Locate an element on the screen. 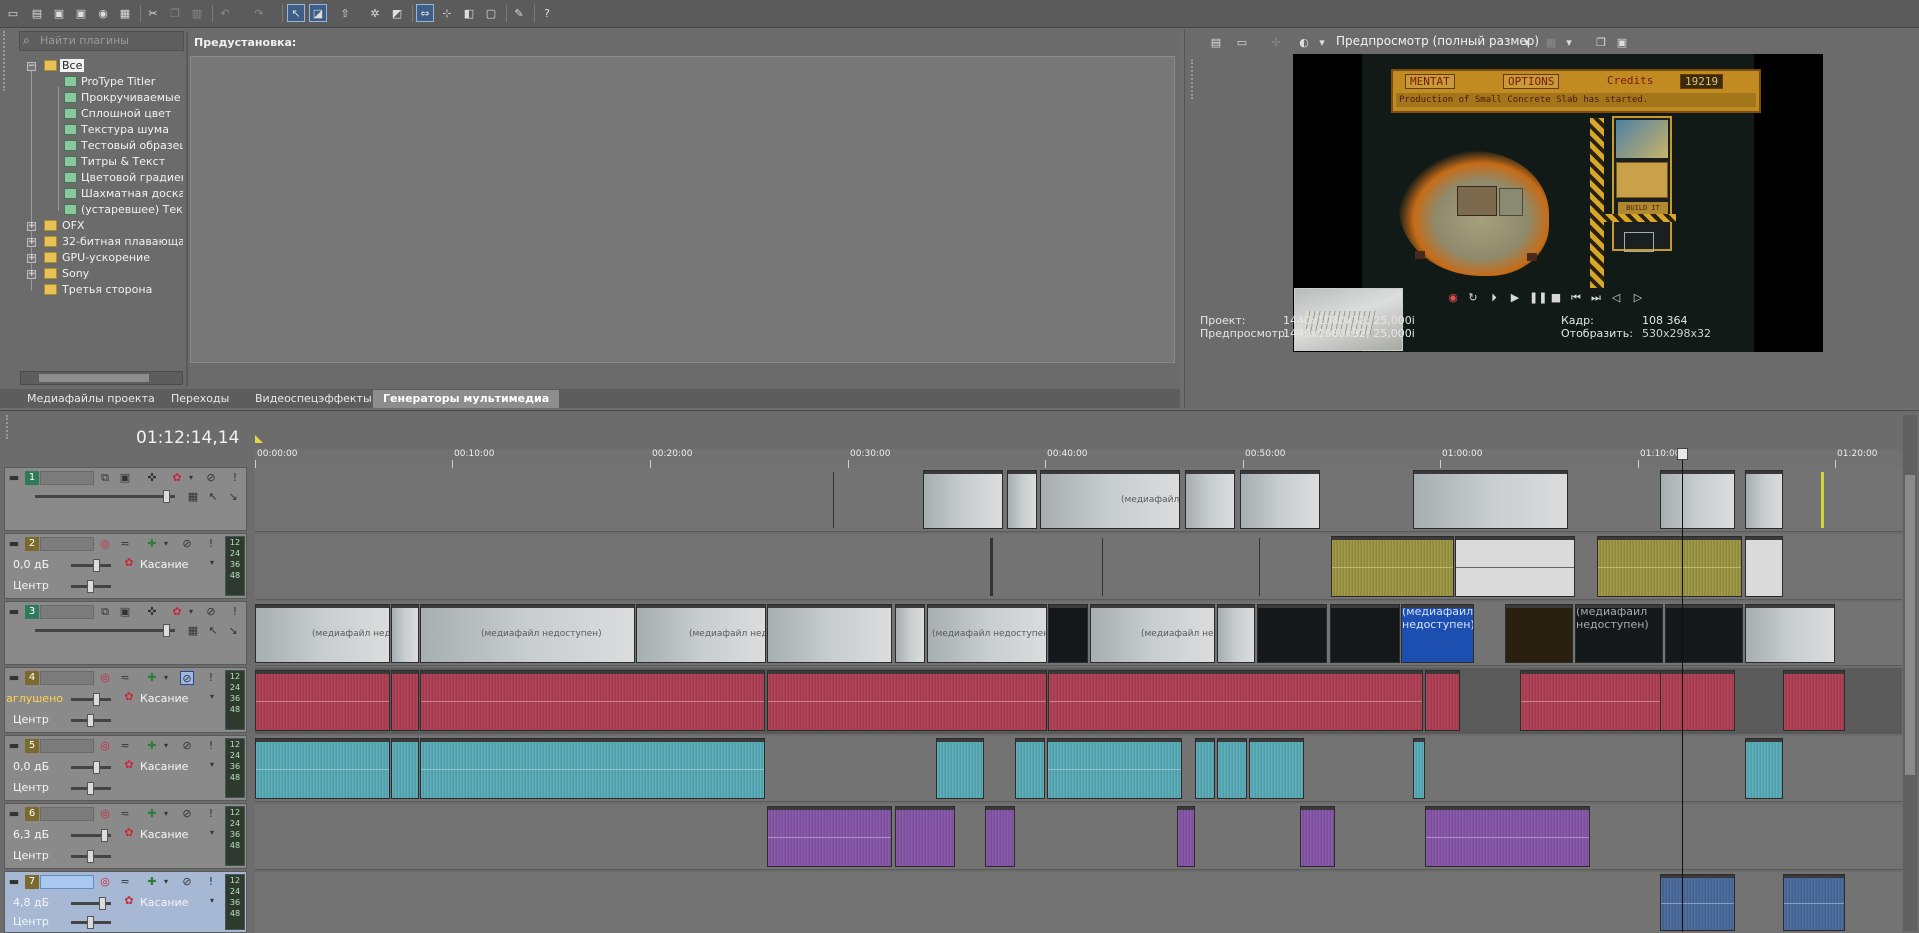  copy-snapshot-icon: ❐ is located at coordinates (1601, 42).